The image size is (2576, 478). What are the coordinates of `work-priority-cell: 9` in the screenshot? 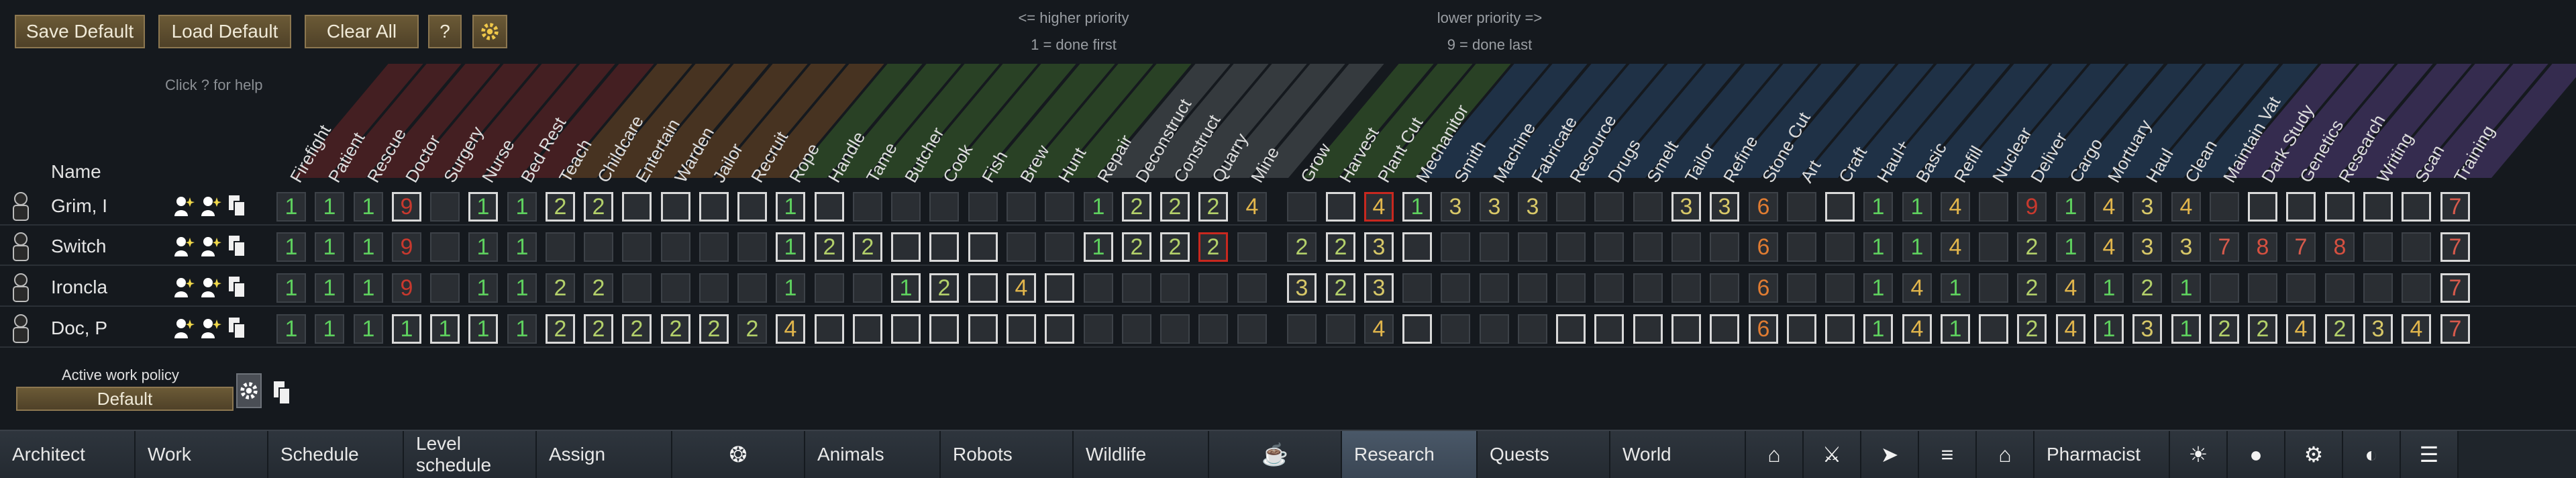 It's located at (2032, 207).